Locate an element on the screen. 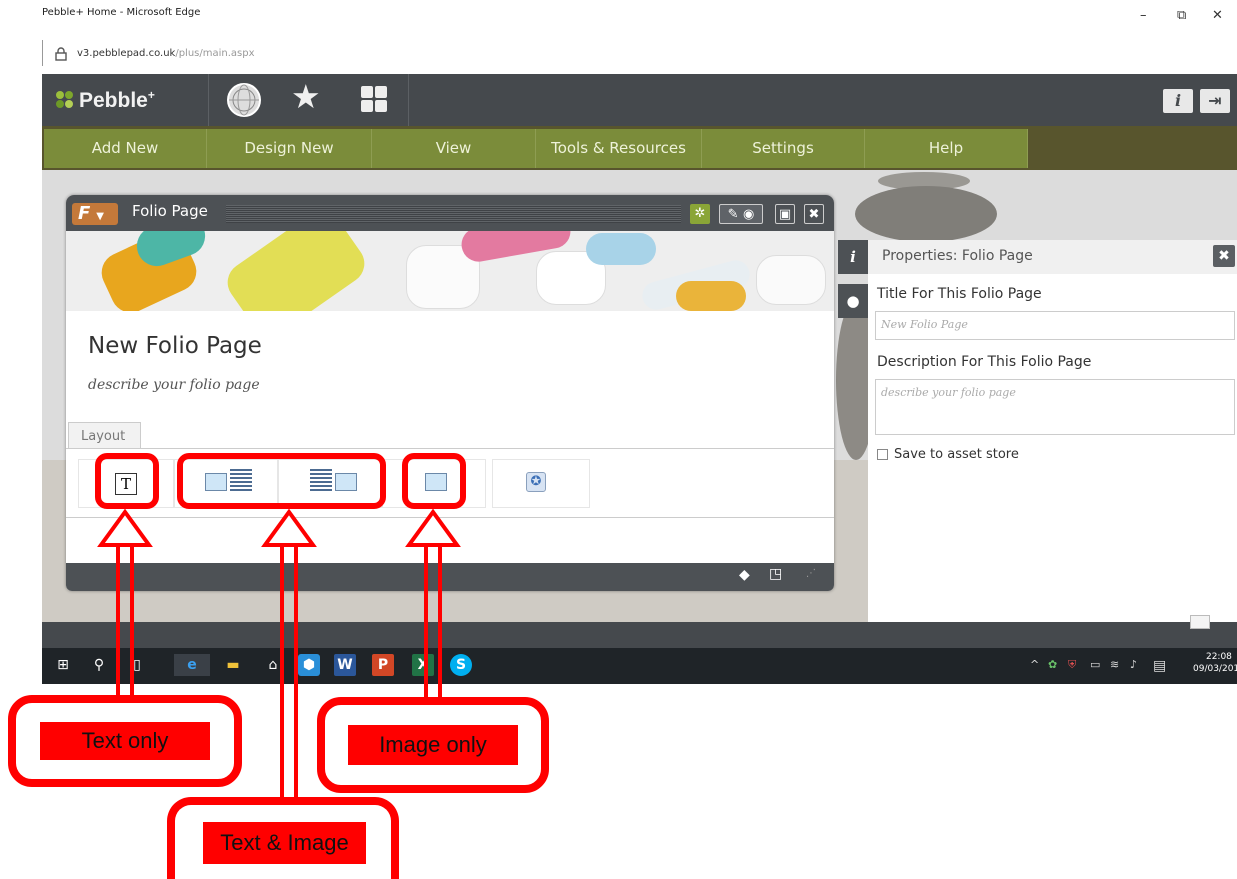 Image resolution: width=1237 pixels, height=879 pixels. arrow-text-only is located at coordinates (125, 625).